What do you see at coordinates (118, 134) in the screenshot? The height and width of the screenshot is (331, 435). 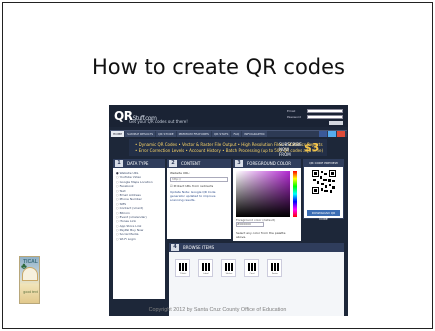 I see `tab-home: HOME` at bounding box center [118, 134].